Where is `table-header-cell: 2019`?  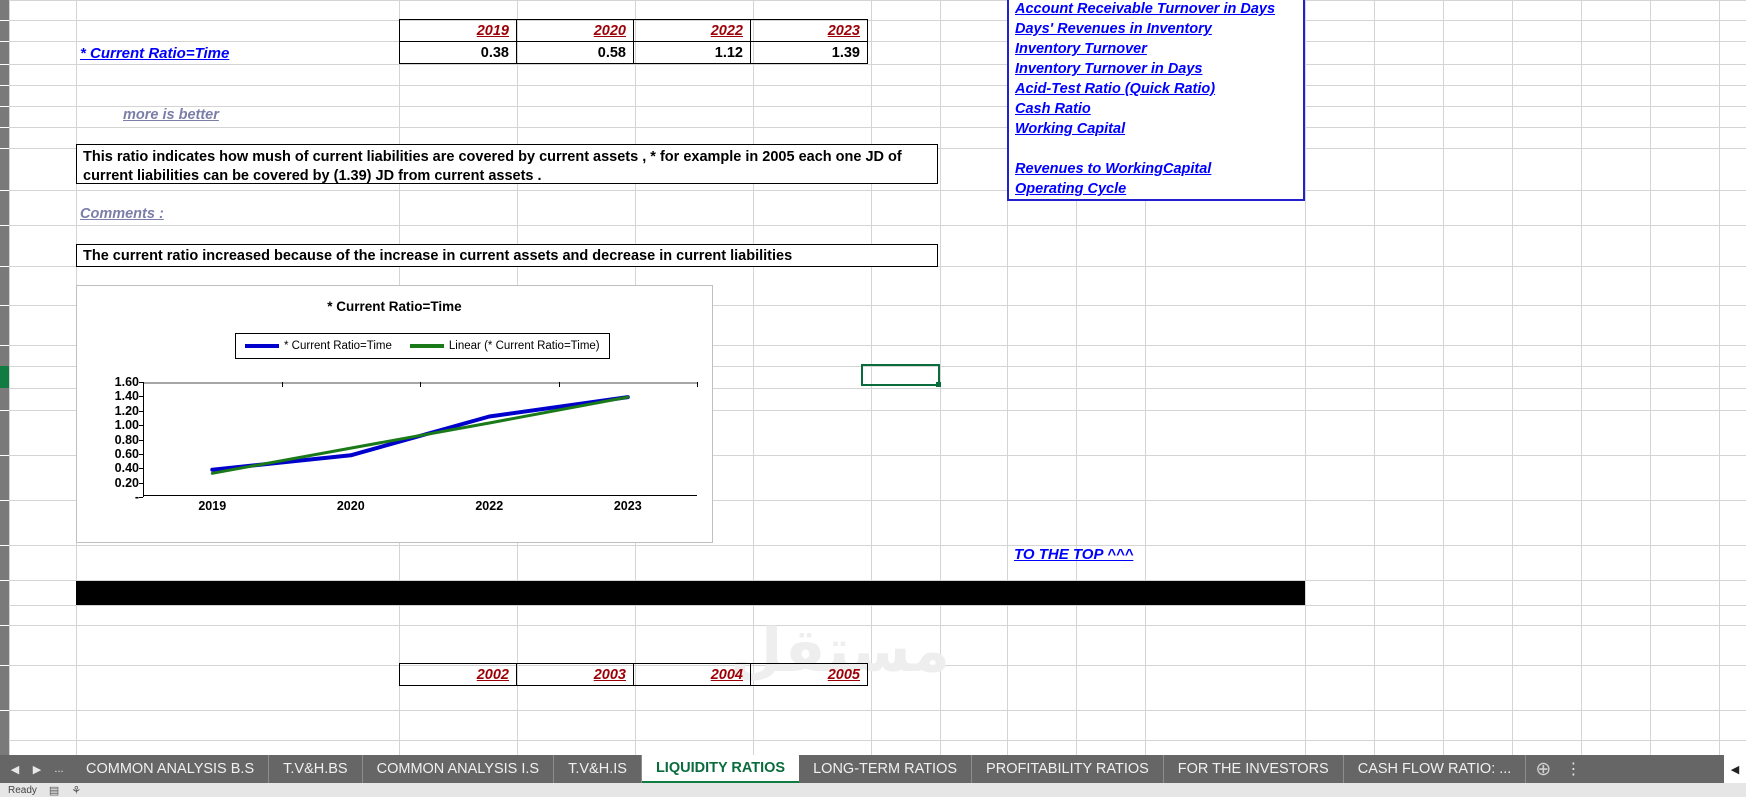
table-header-cell: 2019 is located at coordinates (458, 30).